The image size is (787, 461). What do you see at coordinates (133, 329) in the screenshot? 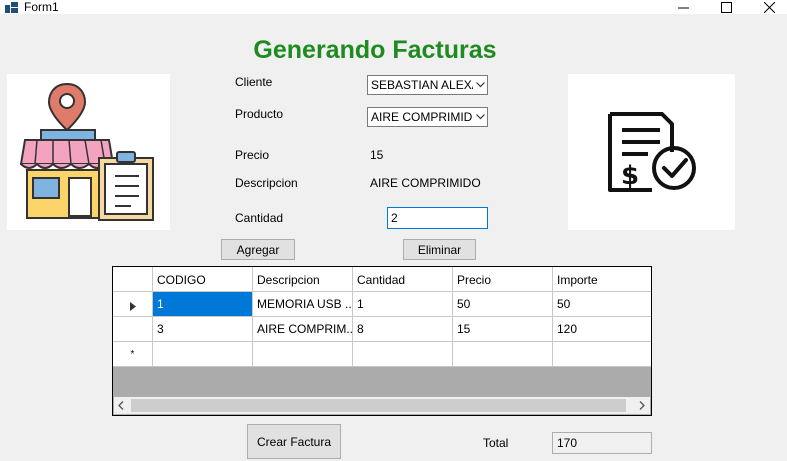
I see `row-header` at bounding box center [133, 329].